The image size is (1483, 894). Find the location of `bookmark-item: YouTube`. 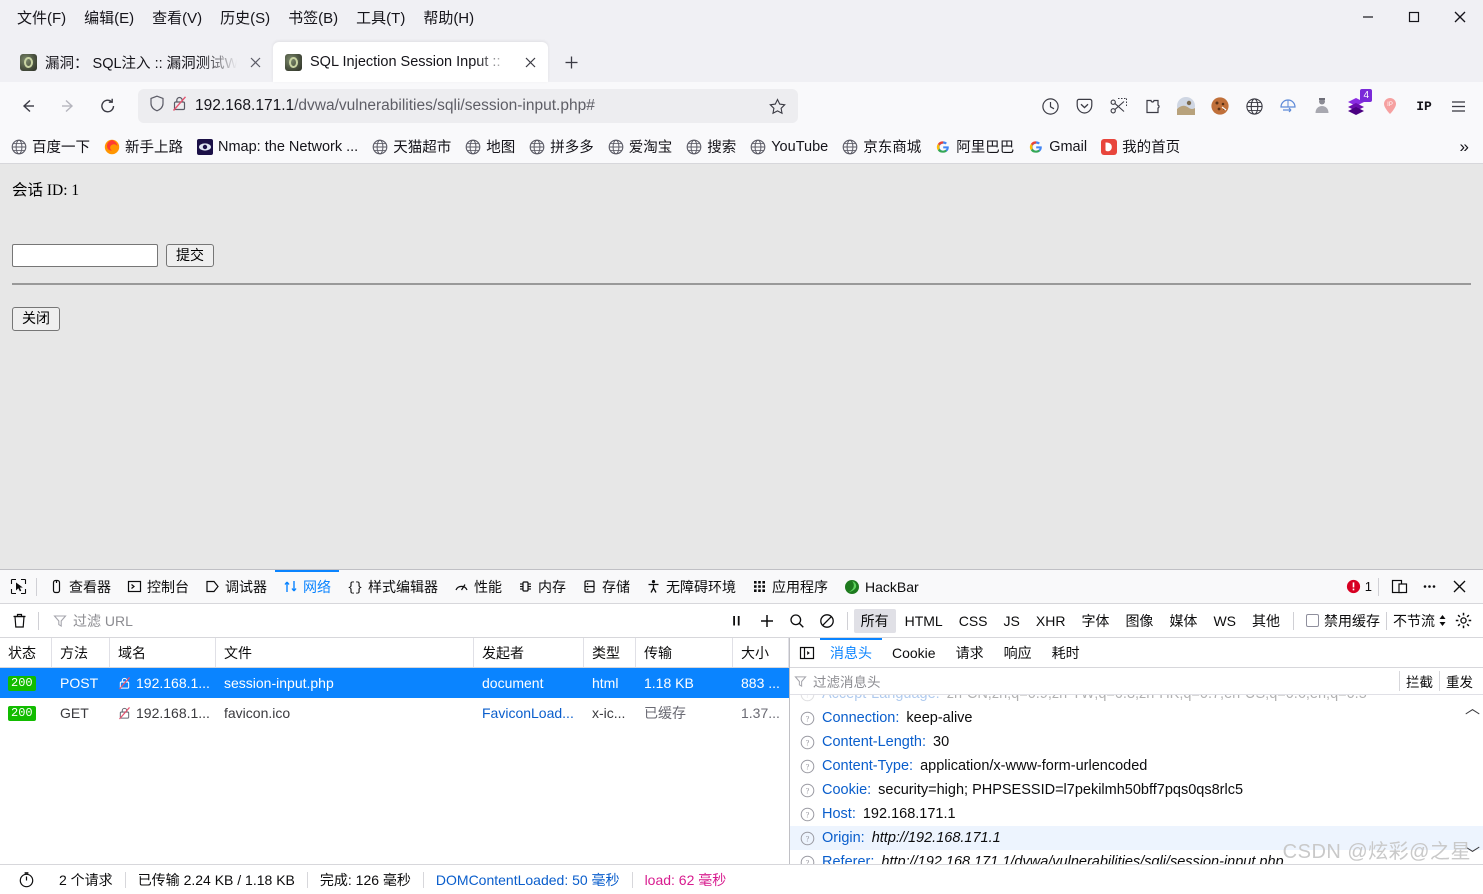

bookmark-item: YouTube is located at coordinates (789, 147).